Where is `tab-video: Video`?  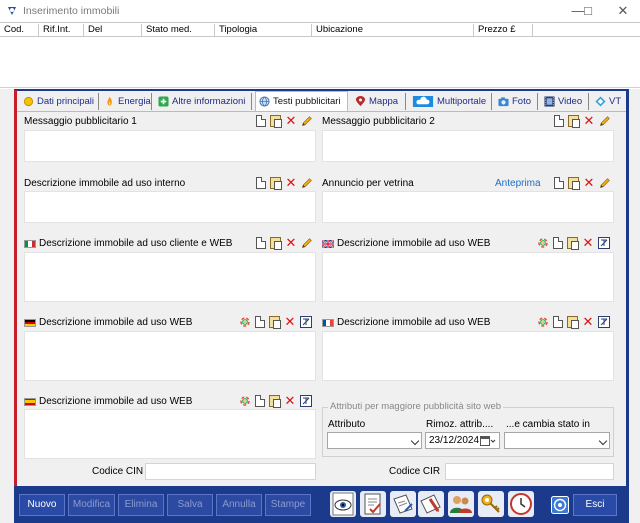
tab-video: Video is located at coordinates (565, 101).